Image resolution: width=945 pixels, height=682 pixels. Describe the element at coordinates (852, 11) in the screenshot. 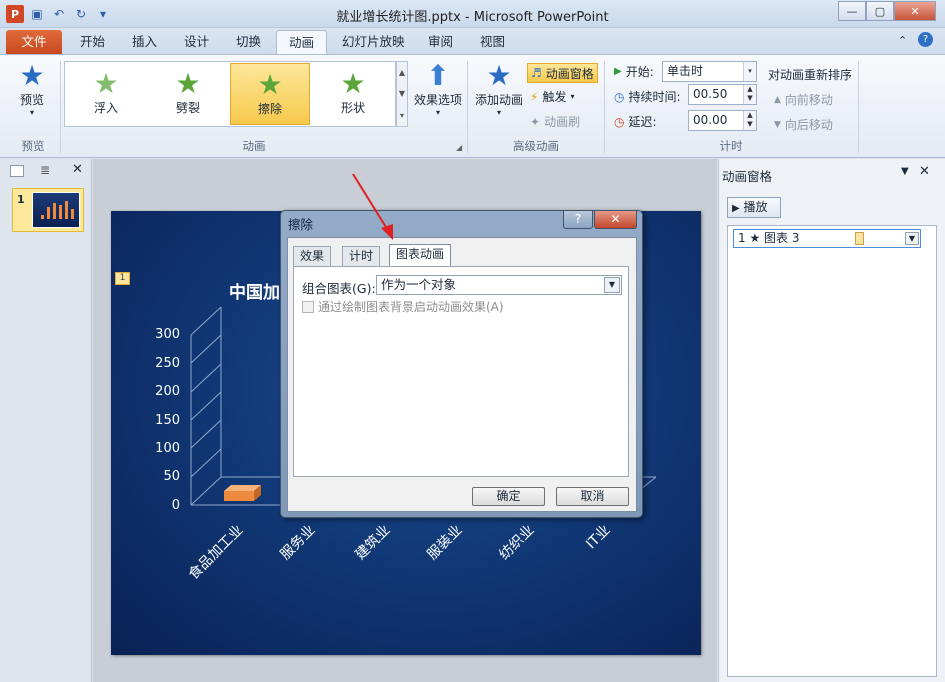

I see `minimize-button: —` at that location.